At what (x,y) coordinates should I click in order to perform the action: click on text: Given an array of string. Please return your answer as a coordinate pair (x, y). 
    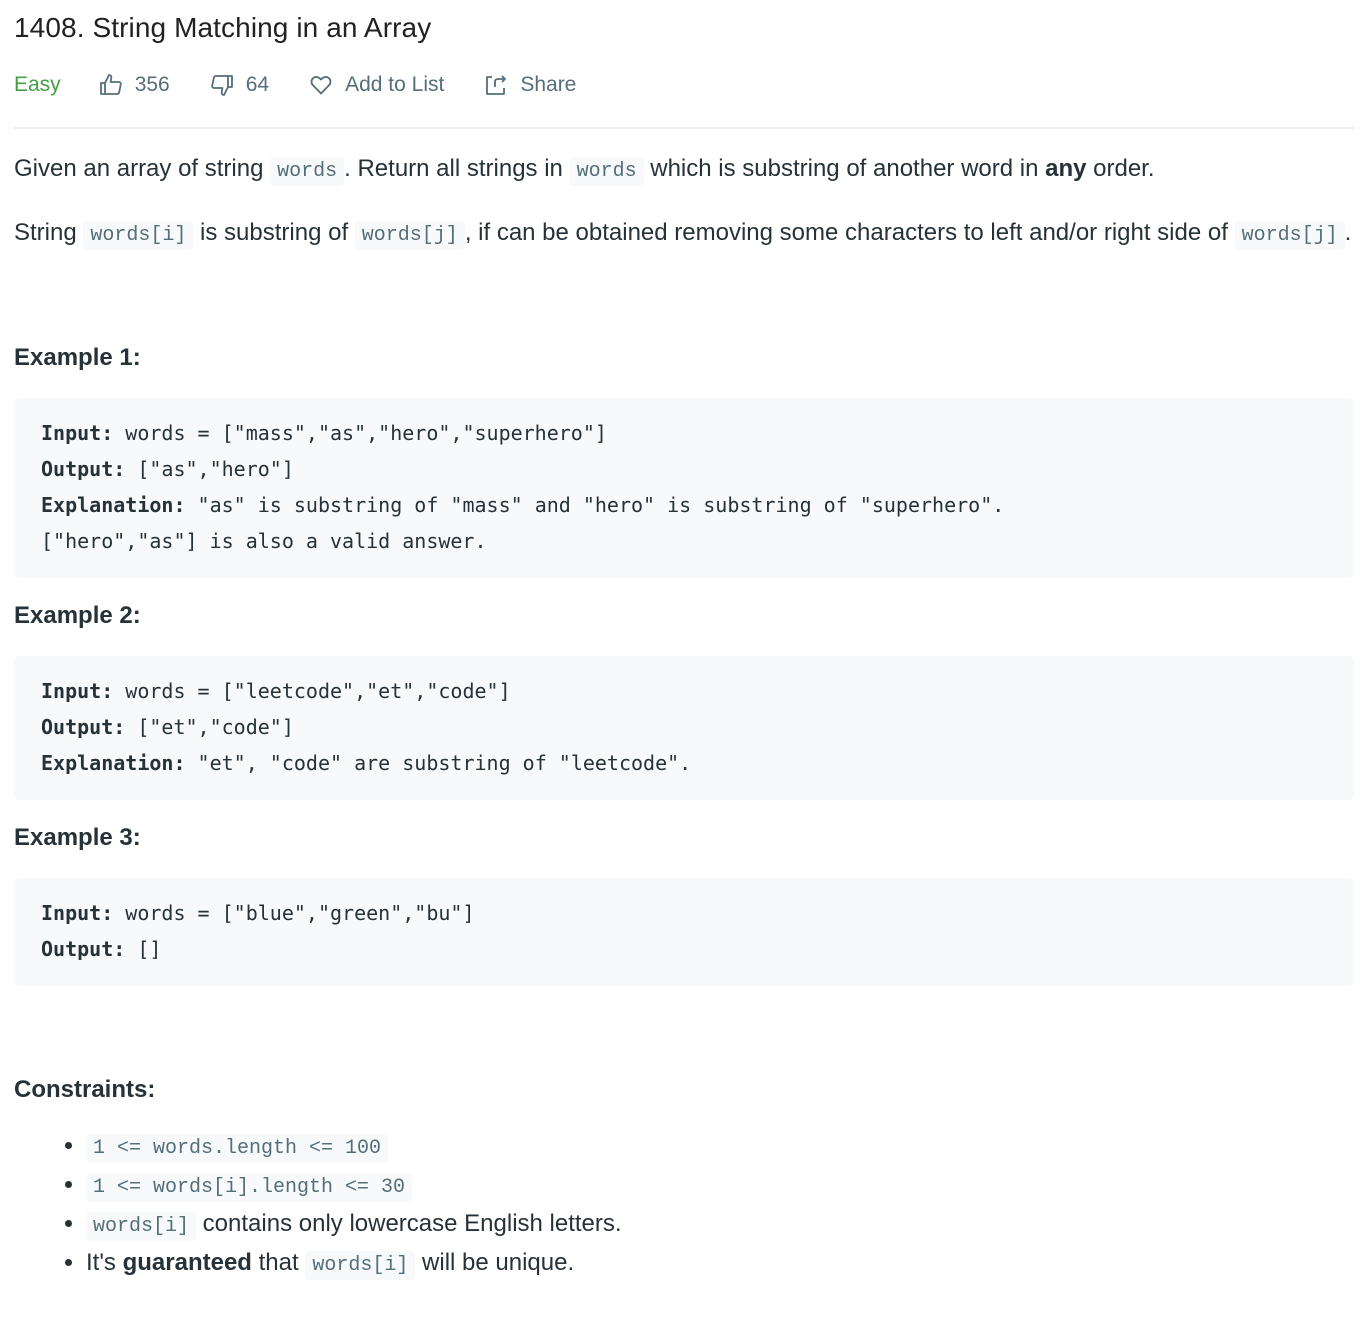
    Looking at the image, I should click on (142, 168).